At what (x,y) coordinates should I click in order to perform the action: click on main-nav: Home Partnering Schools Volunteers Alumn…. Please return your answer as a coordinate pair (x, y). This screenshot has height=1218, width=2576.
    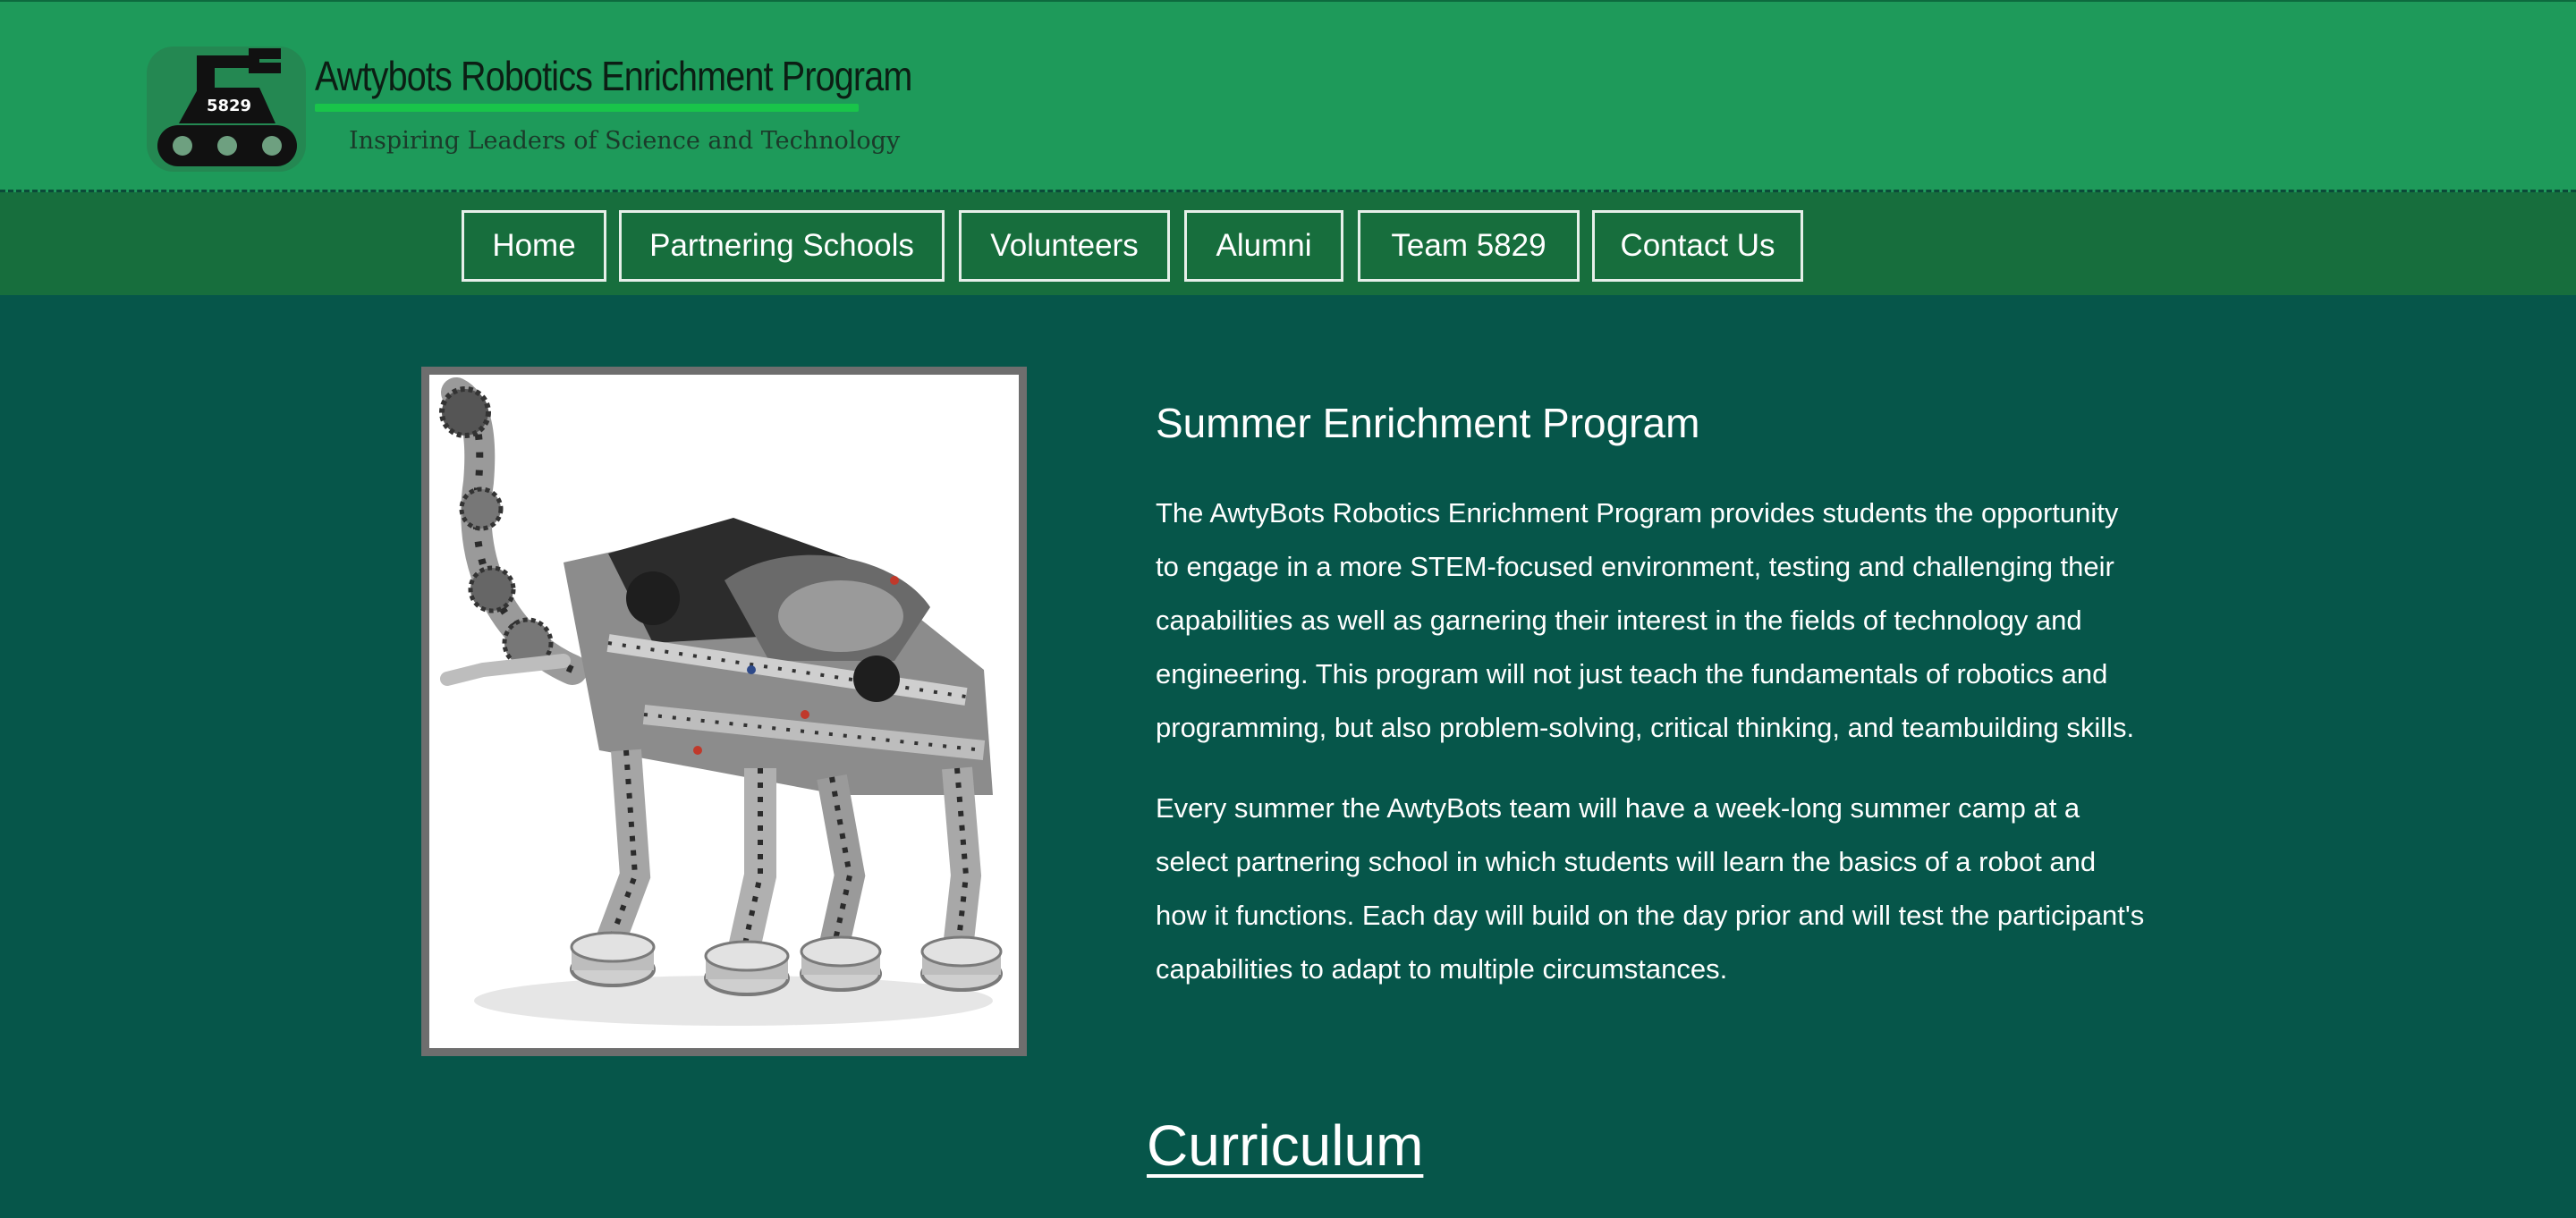
    Looking at the image, I should click on (1288, 243).